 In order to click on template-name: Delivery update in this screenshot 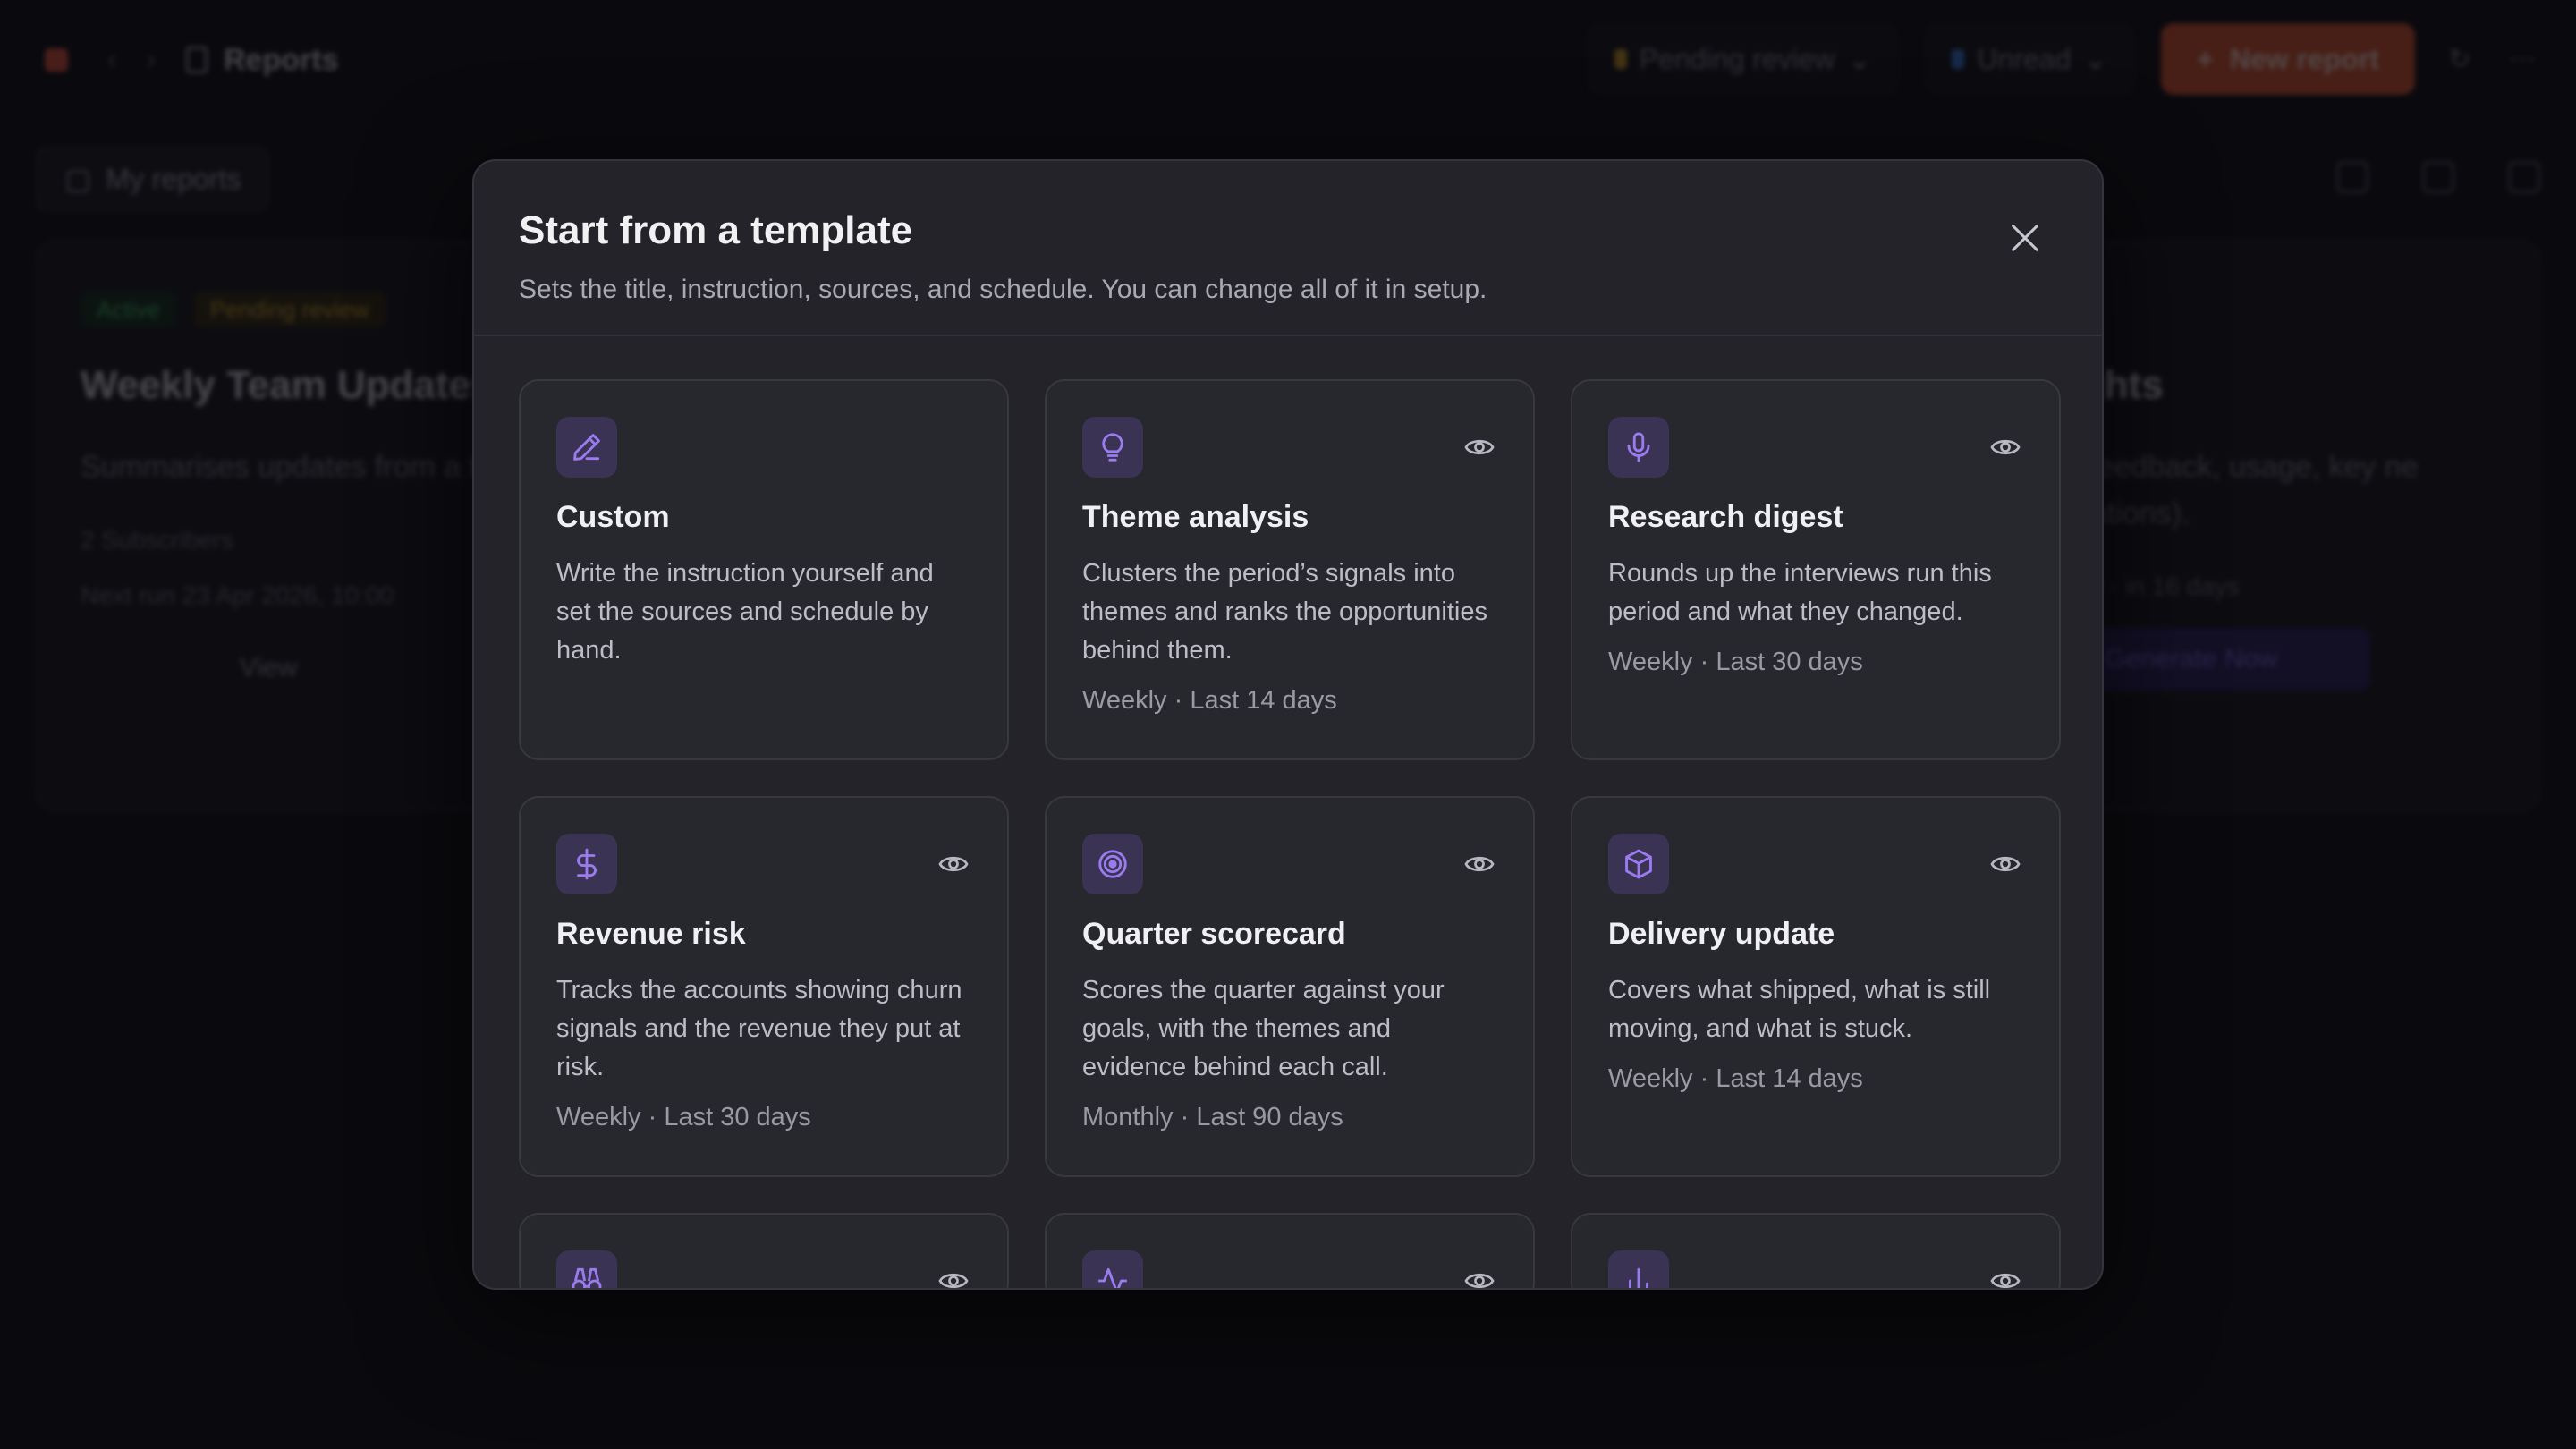, I will do `click(1721, 934)`.